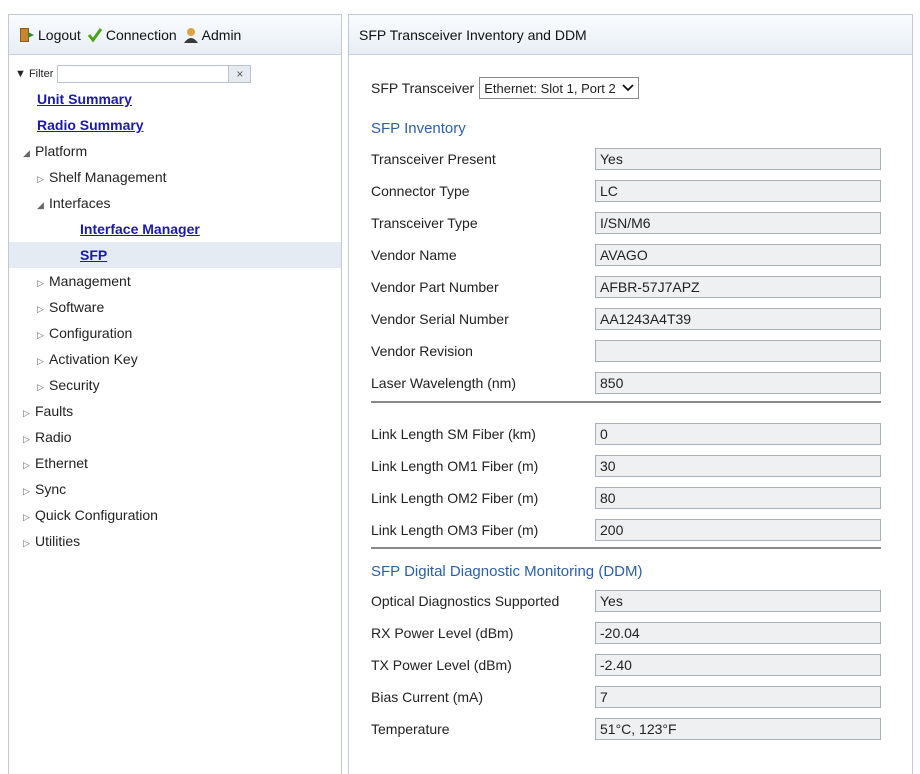 The width and height of the screenshot is (920, 774). What do you see at coordinates (108, 177) in the screenshot?
I see `nav-label: Shelf Management` at bounding box center [108, 177].